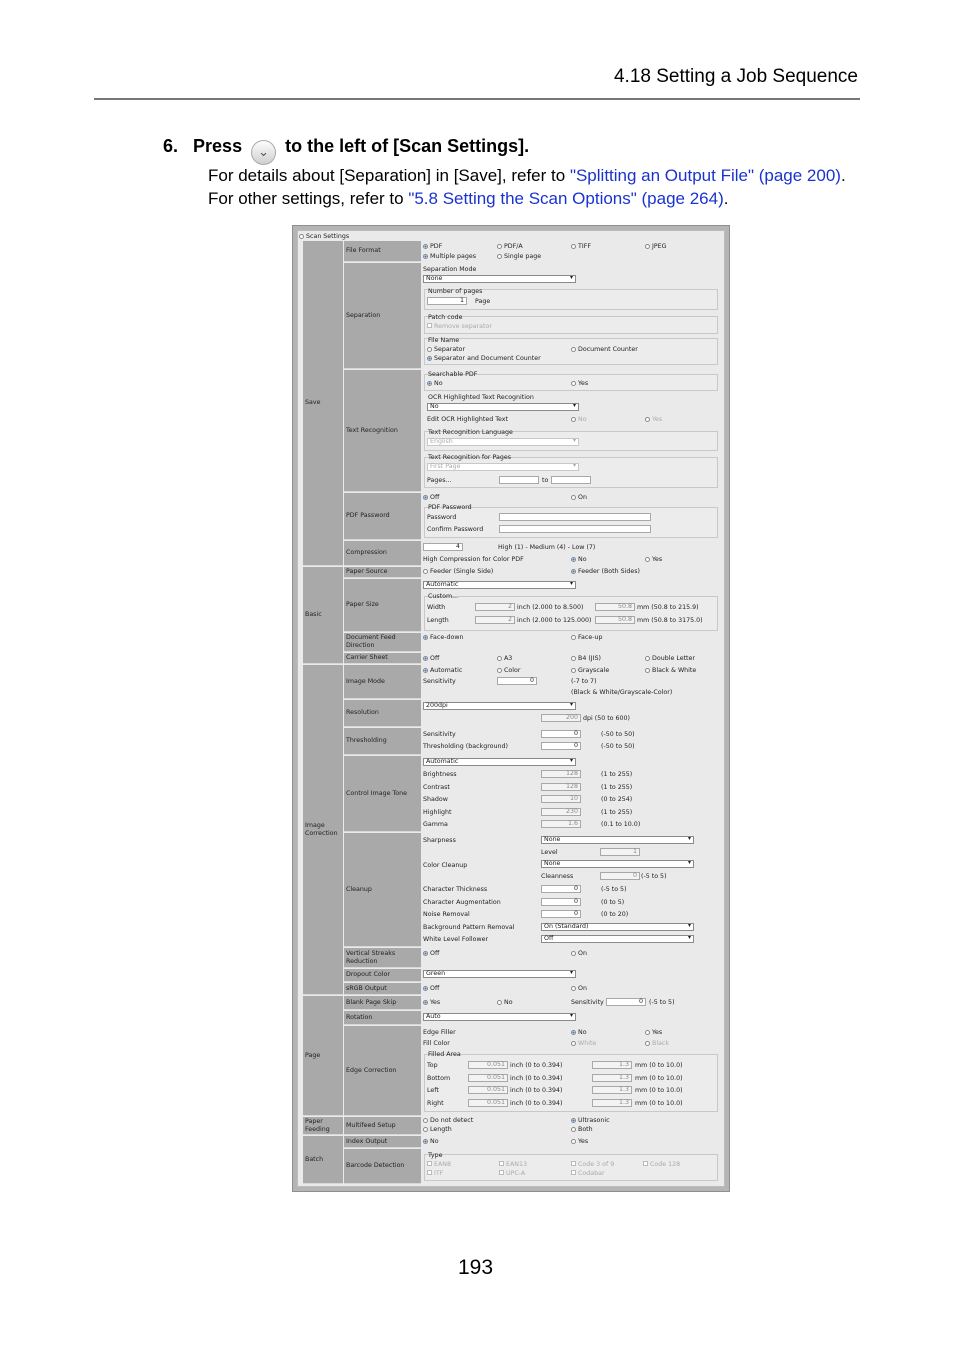 Image resolution: width=954 pixels, height=1350 pixels. Describe the element at coordinates (437, 1130) in the screenshot. I see `radio-mf-length: Length` at that location.